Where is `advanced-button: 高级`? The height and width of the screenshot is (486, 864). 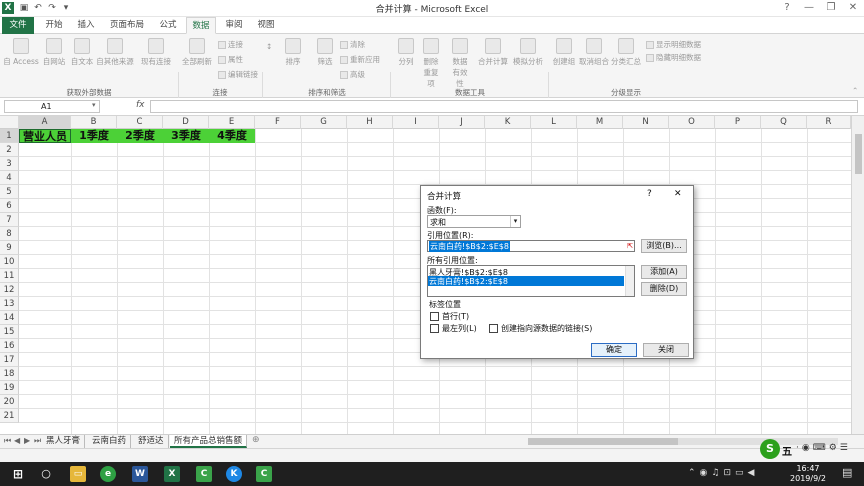 advanced-button: 高级 is located at coordinates (352, 74).